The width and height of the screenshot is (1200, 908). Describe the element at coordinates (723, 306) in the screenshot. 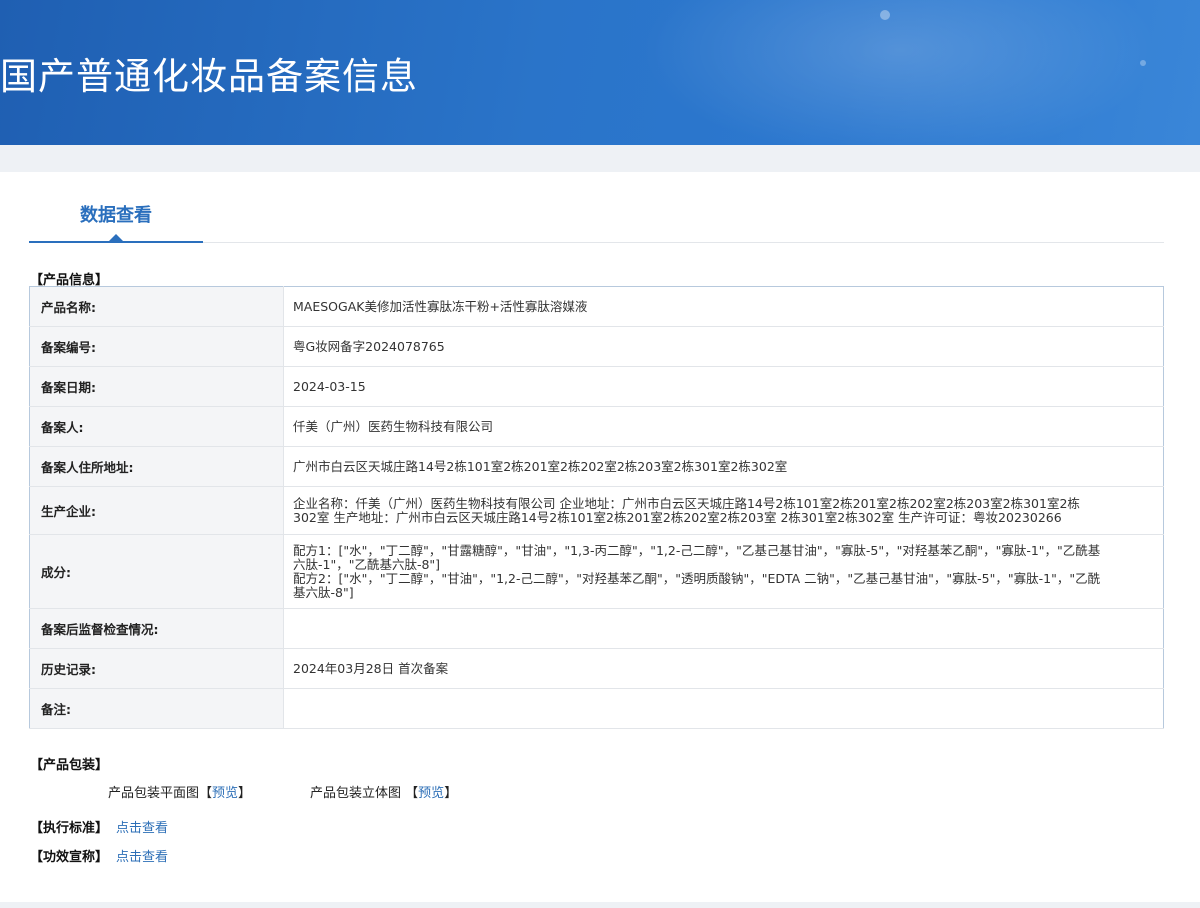

I see `row-value-product-name: MAESOGAK美修加活性寡肽冻干粉+活性寡肽溶媒液` at that location.